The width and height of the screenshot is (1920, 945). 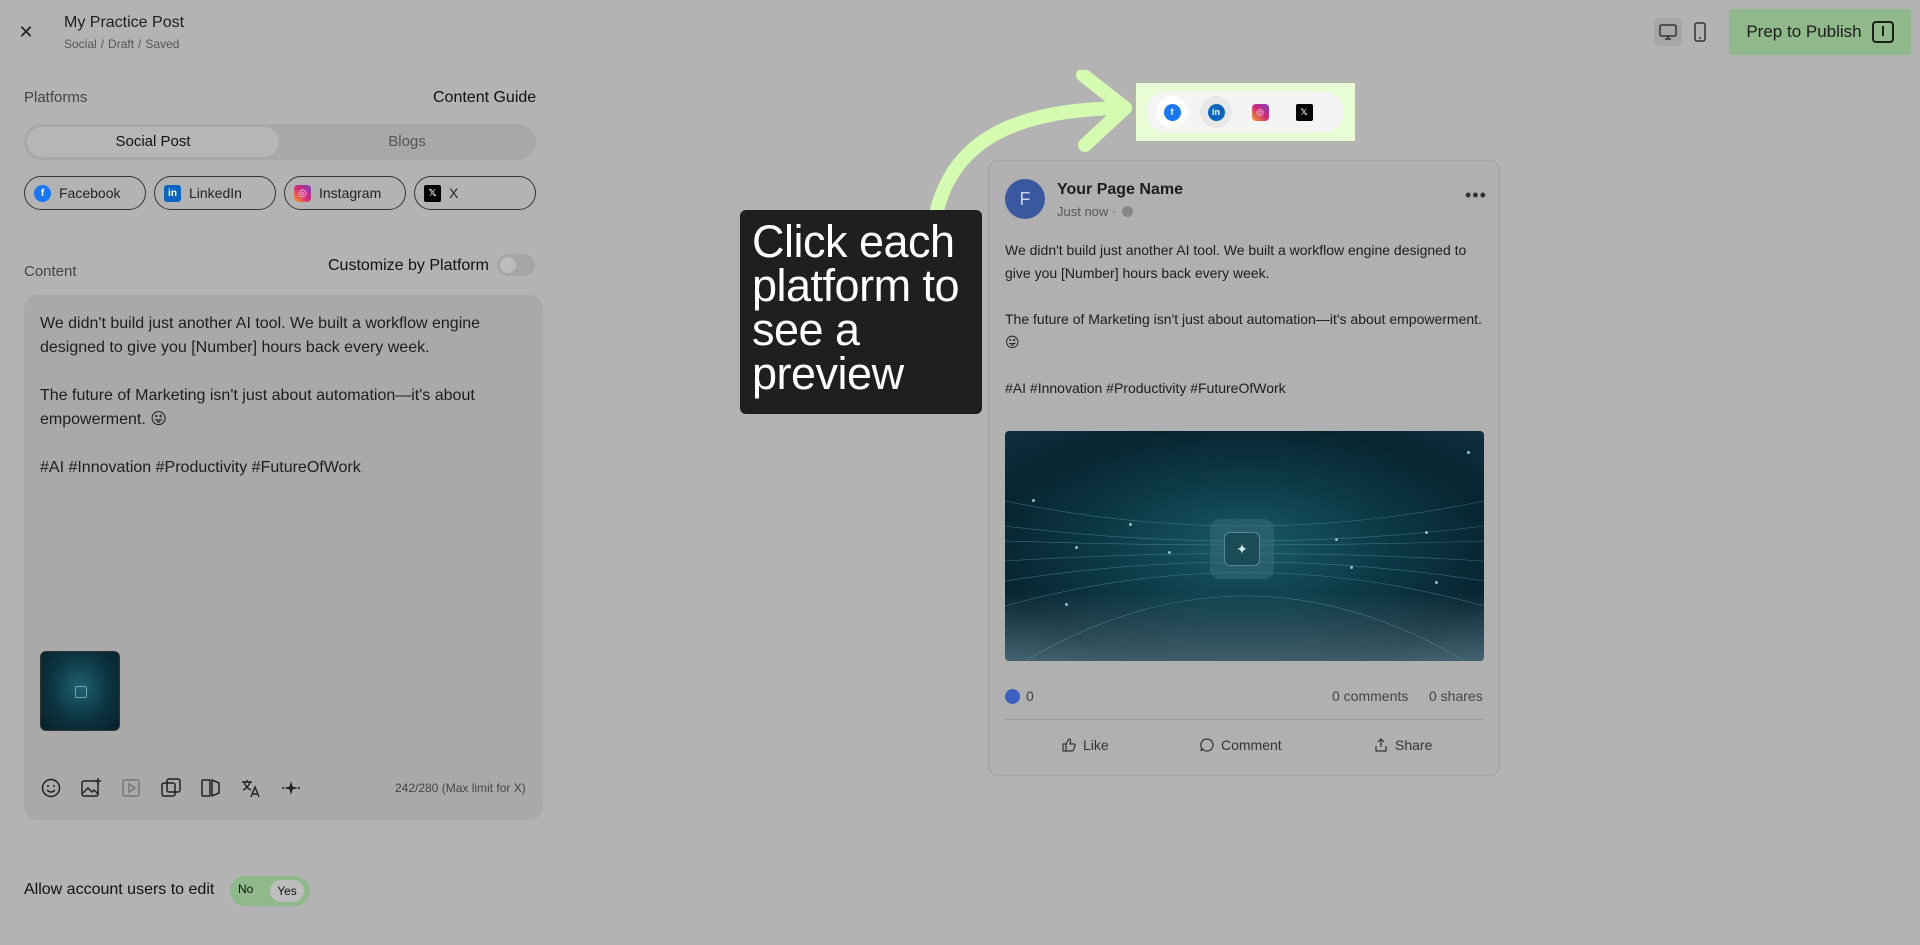 What do you see at coordinates (1127, 211) in the screenshot?
I see `globe-icon` at bounding box center [1127, 211].